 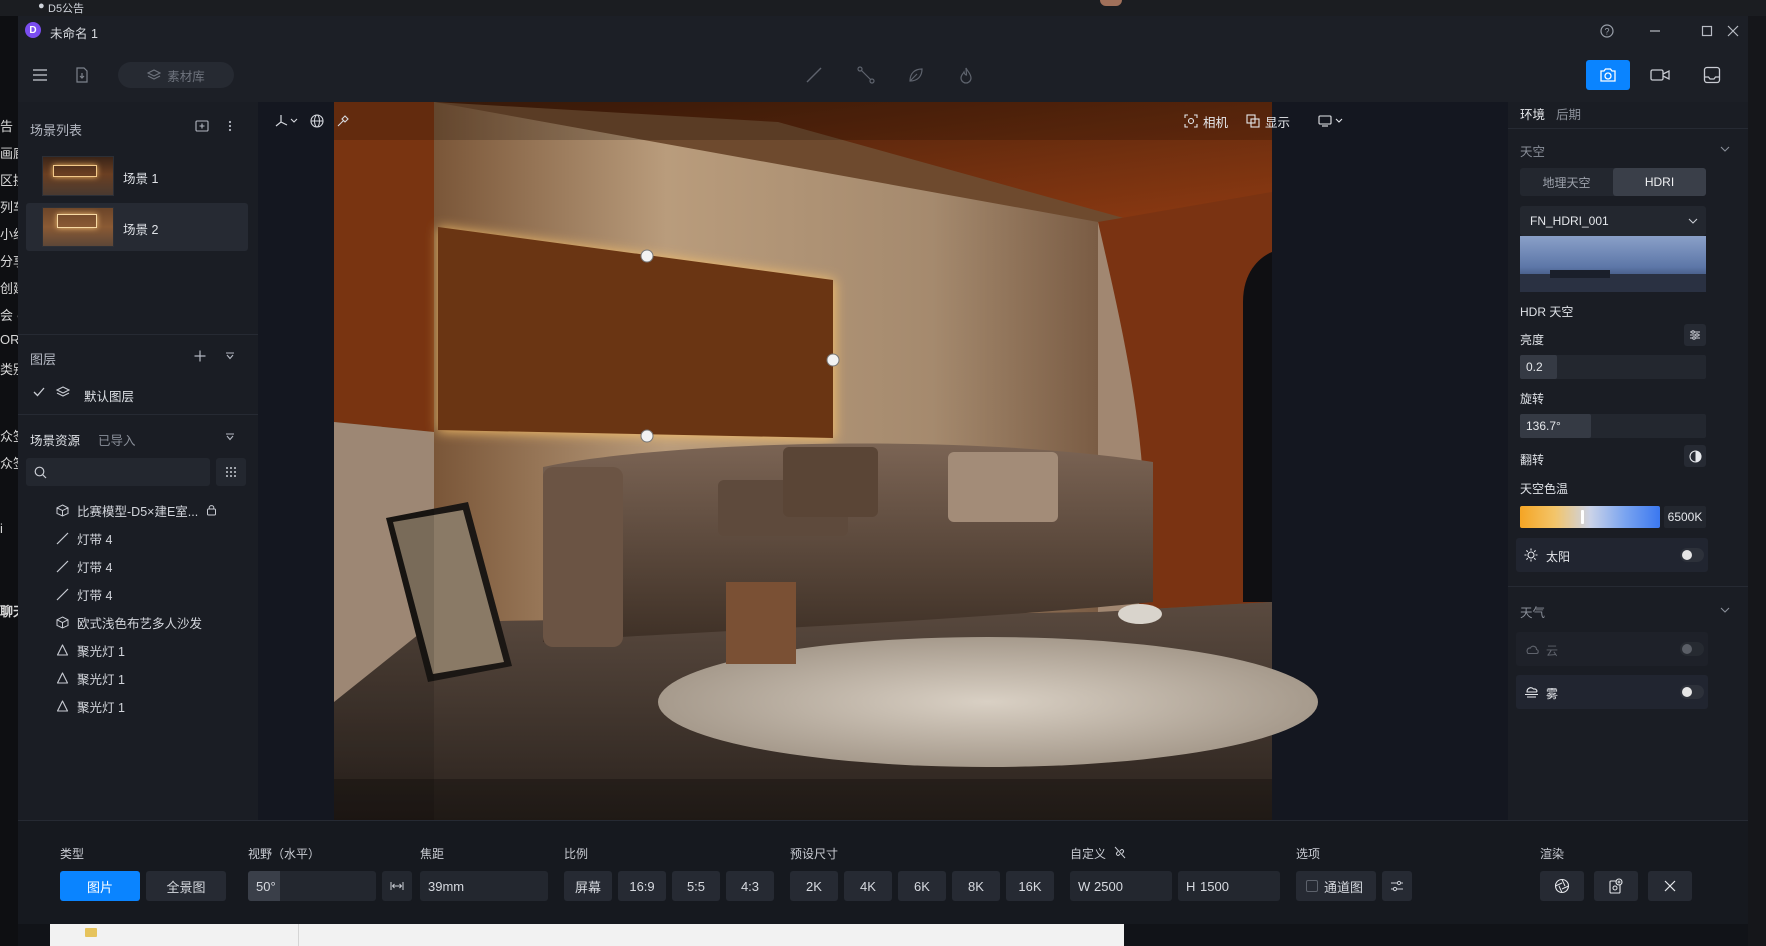 What do you see at coordinates (642, 886) in the screenshot?
I see `ratio-16-9-button: 16:9` at bounding box center [642, 886].